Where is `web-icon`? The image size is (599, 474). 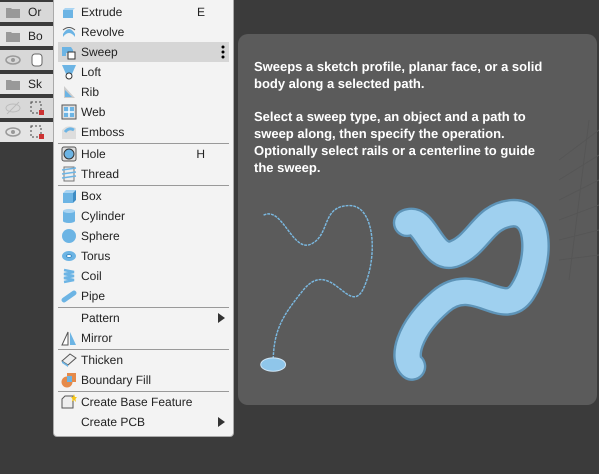
web-icon is located at coordinates (69, 112).